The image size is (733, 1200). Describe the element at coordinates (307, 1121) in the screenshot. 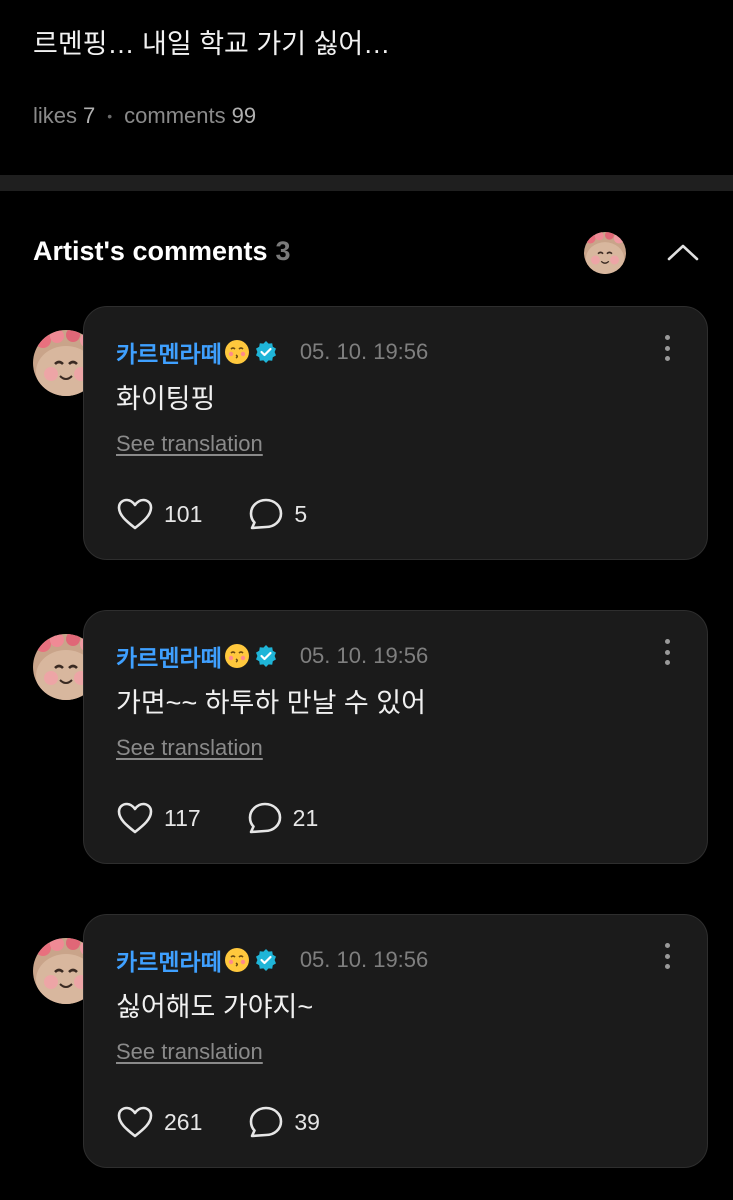

I see `reply-count: 39` at that location.